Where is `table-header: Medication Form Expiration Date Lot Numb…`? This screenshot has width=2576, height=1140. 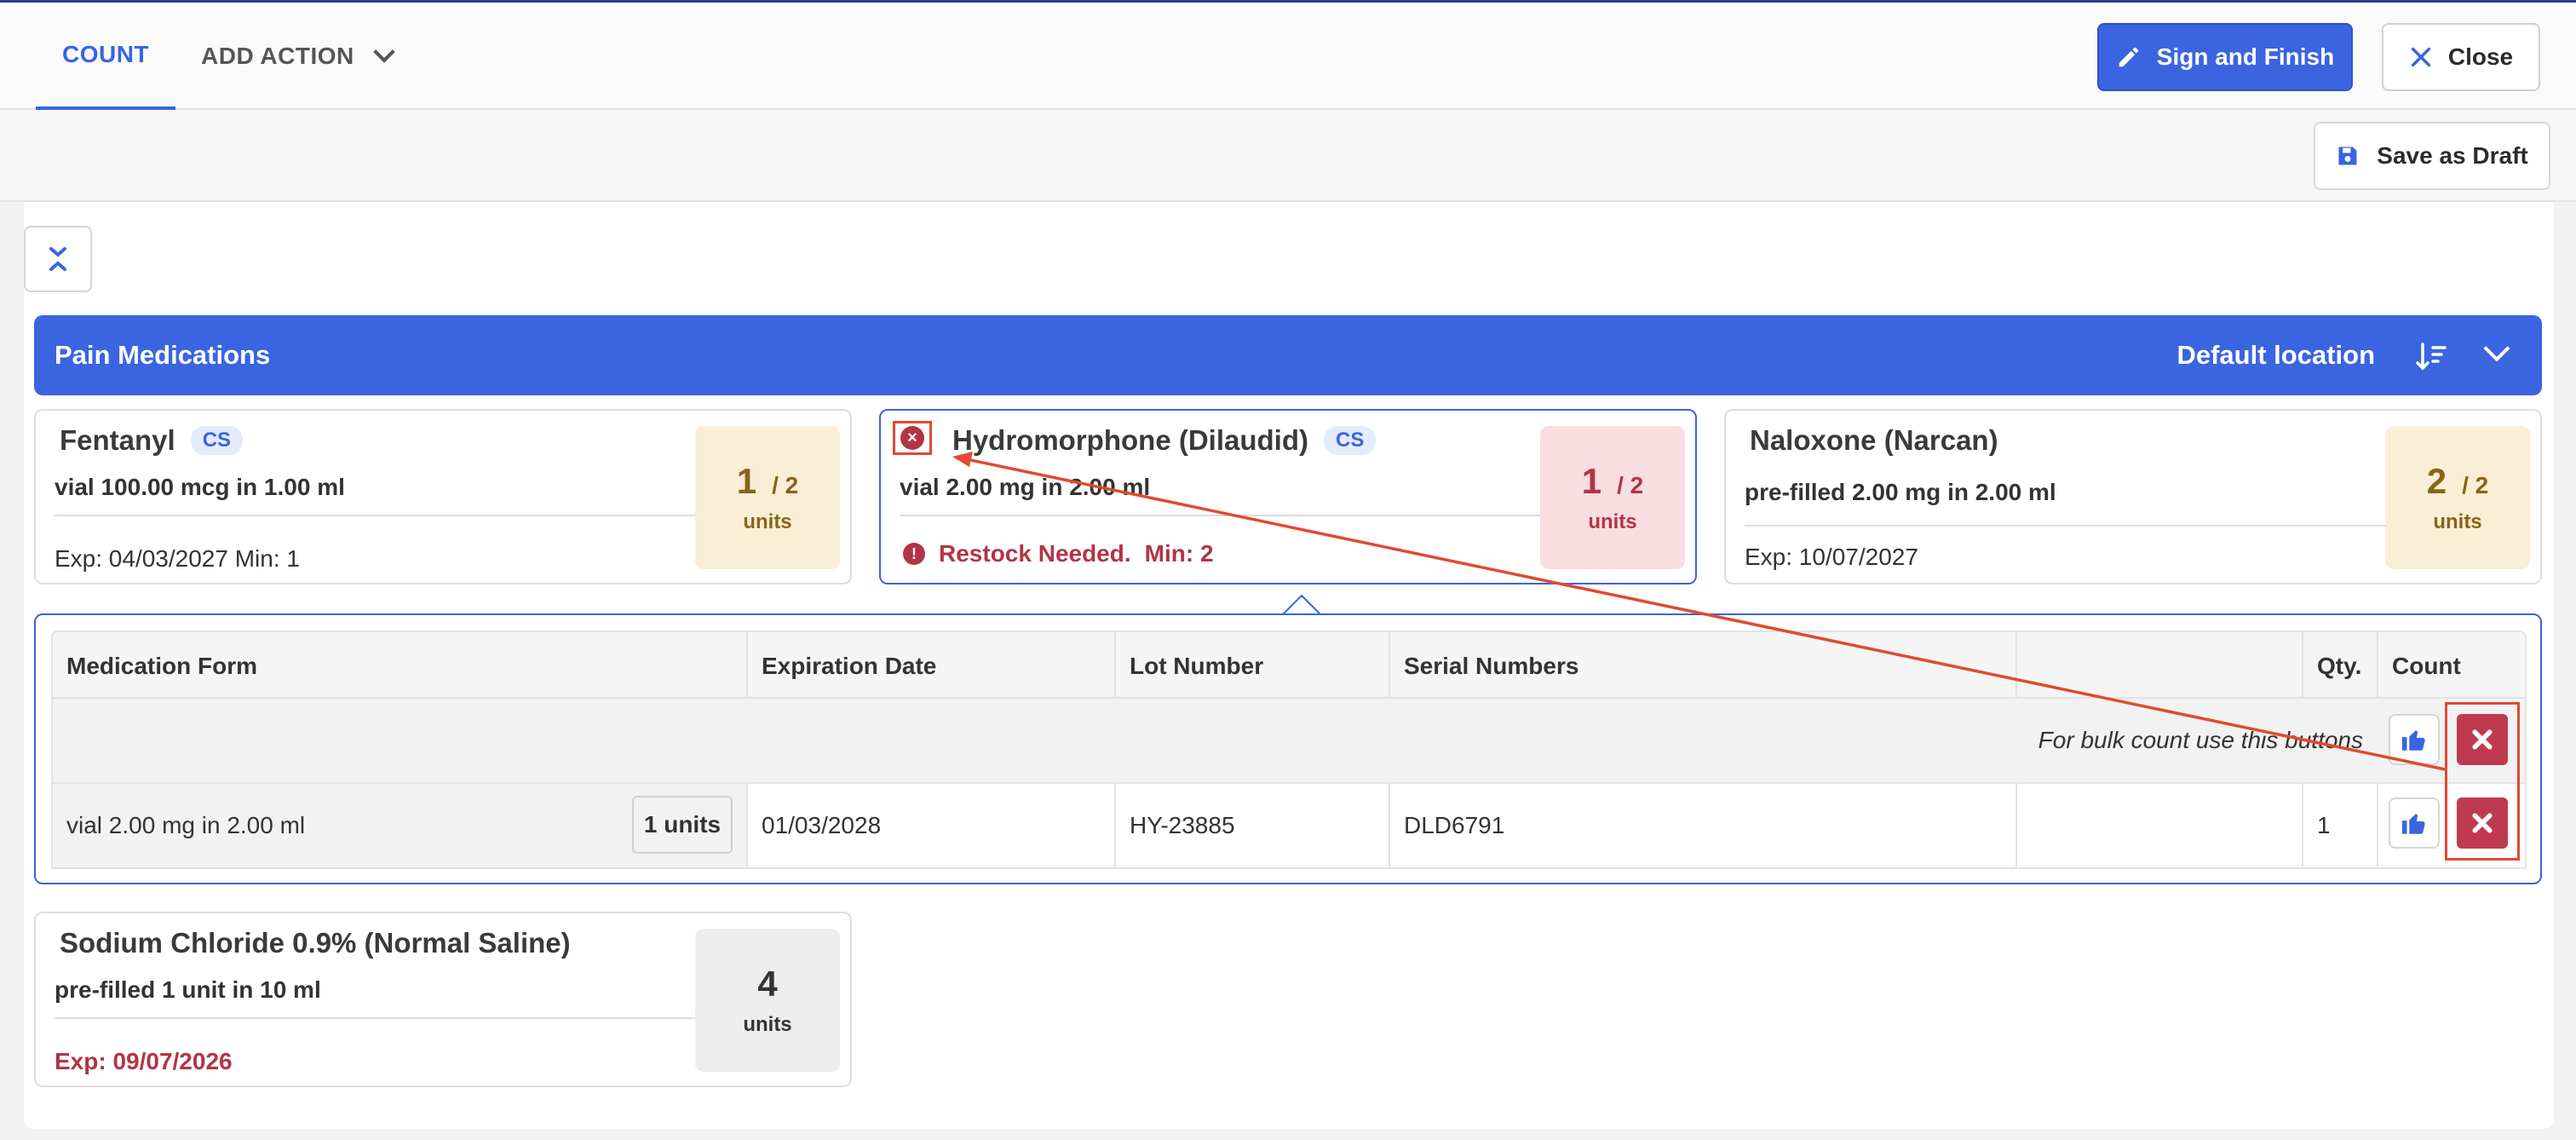
table-header: Medication Form Expiration Date Lot Numb… is located at coordinates (1289, 665).